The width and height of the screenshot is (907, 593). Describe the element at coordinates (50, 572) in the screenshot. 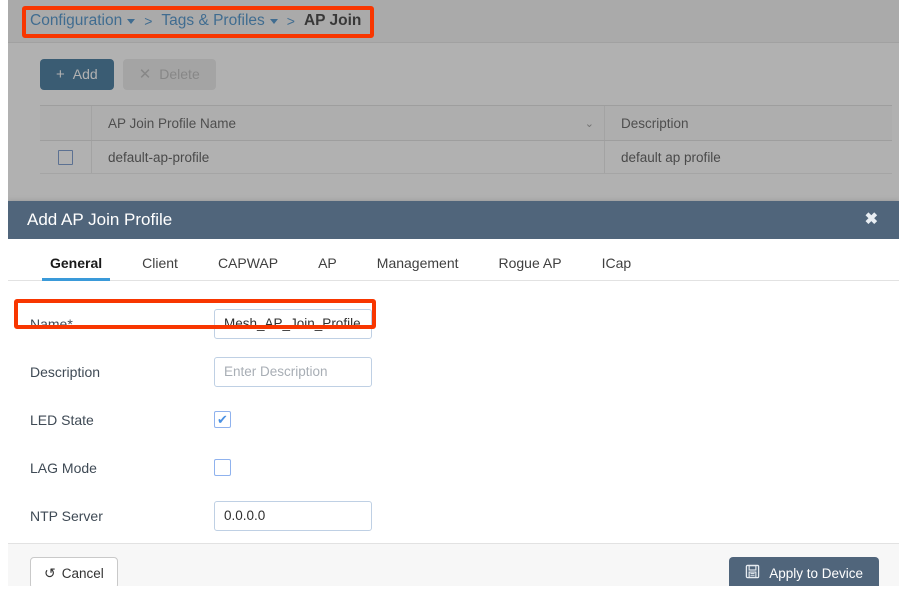

I see `undo-icon: ↺` at that location.